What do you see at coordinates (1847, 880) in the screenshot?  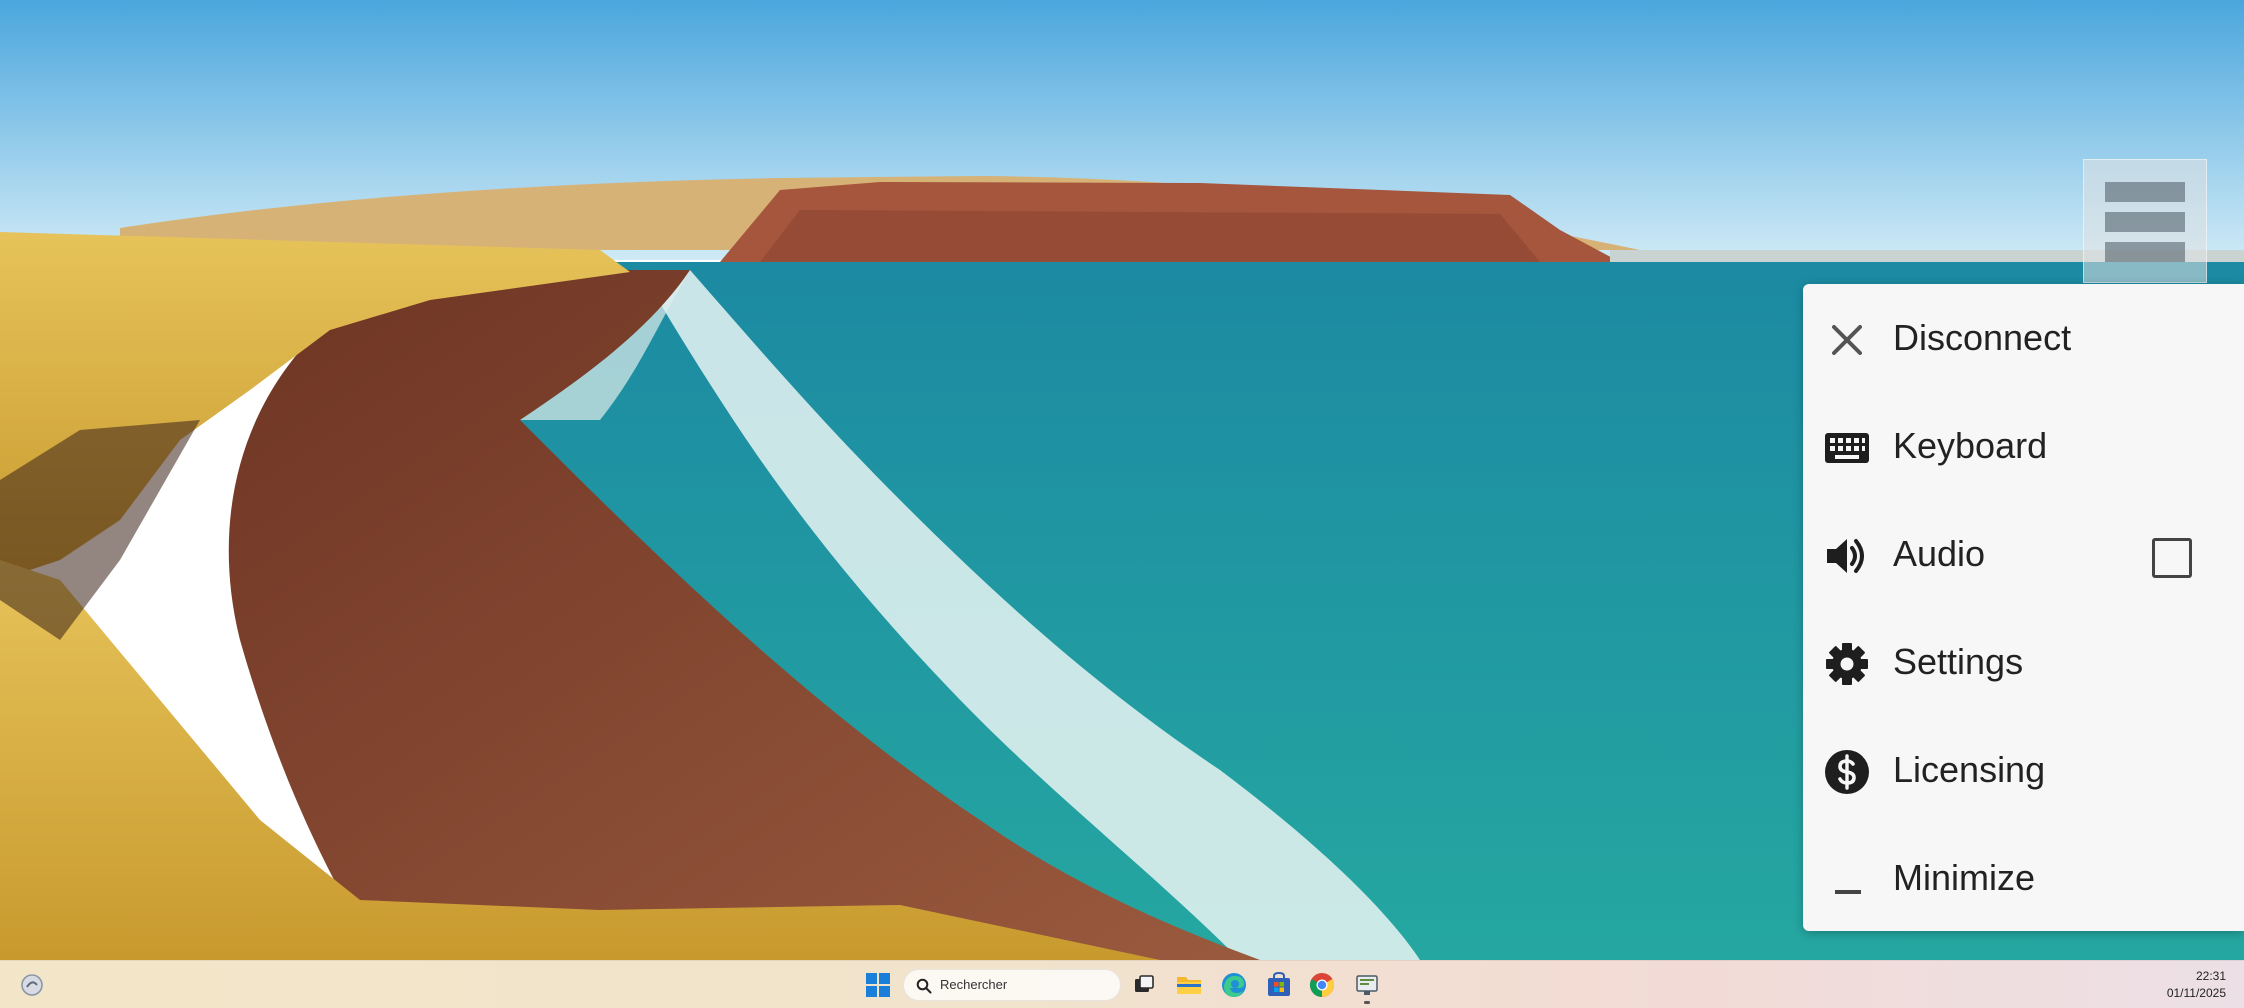 I see `minimize-icon` at bounding box center [1847, 880].